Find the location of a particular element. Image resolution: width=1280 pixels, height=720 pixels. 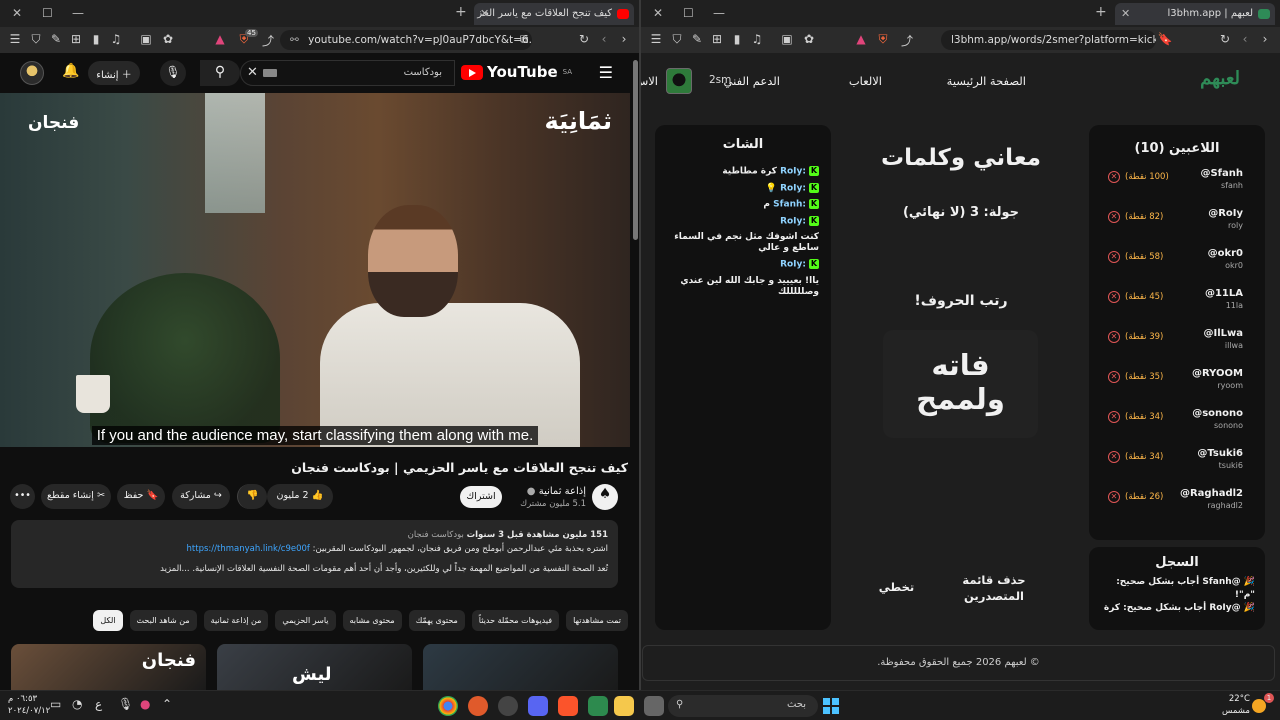

nav-extra: الاس is located at coordinates (649, 81).